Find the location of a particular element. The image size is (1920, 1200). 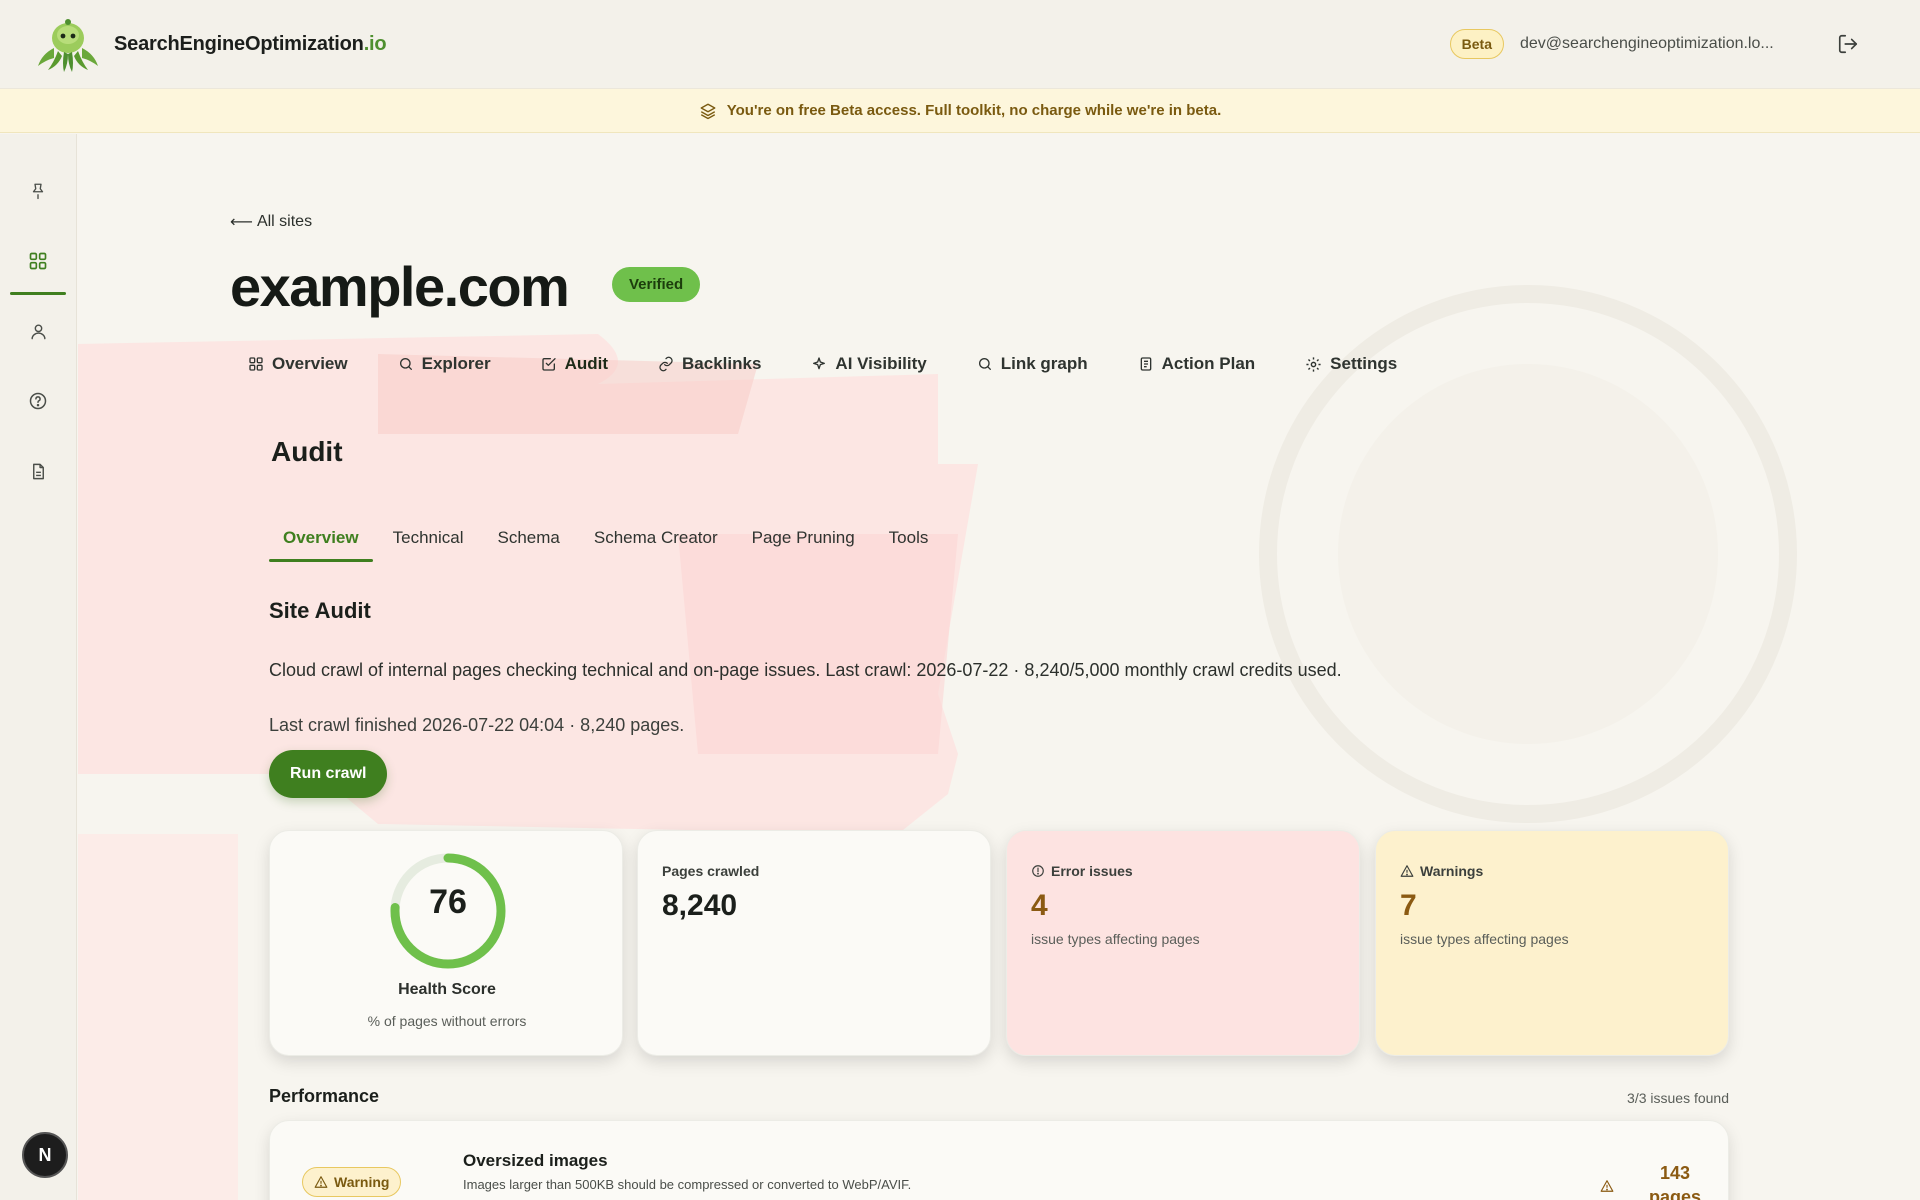

issue-count-value: 143 is located at coordinates (1675, 1173).